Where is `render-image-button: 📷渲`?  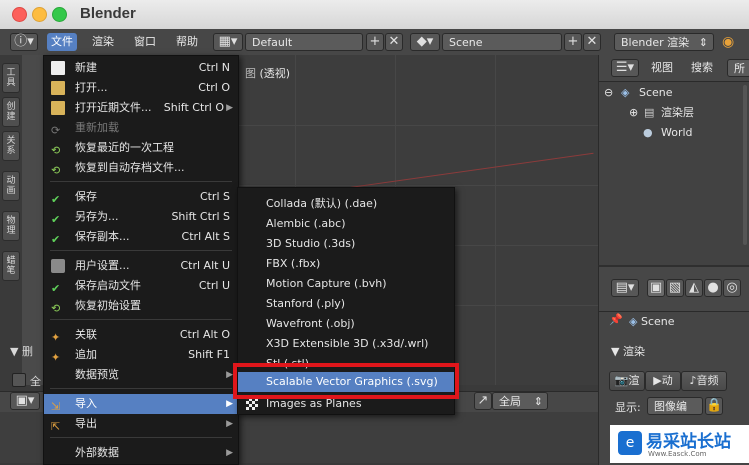 render-image-button: 📷渲 is located at coordinates (627, 381).